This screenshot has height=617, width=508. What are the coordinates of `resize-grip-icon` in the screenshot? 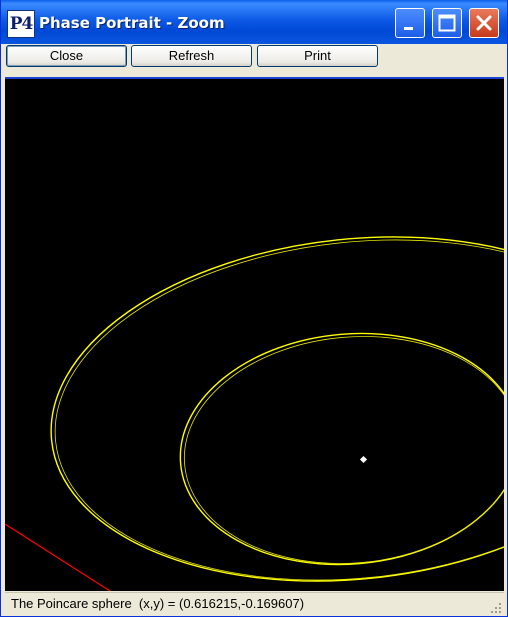 It's located at (496, 608).